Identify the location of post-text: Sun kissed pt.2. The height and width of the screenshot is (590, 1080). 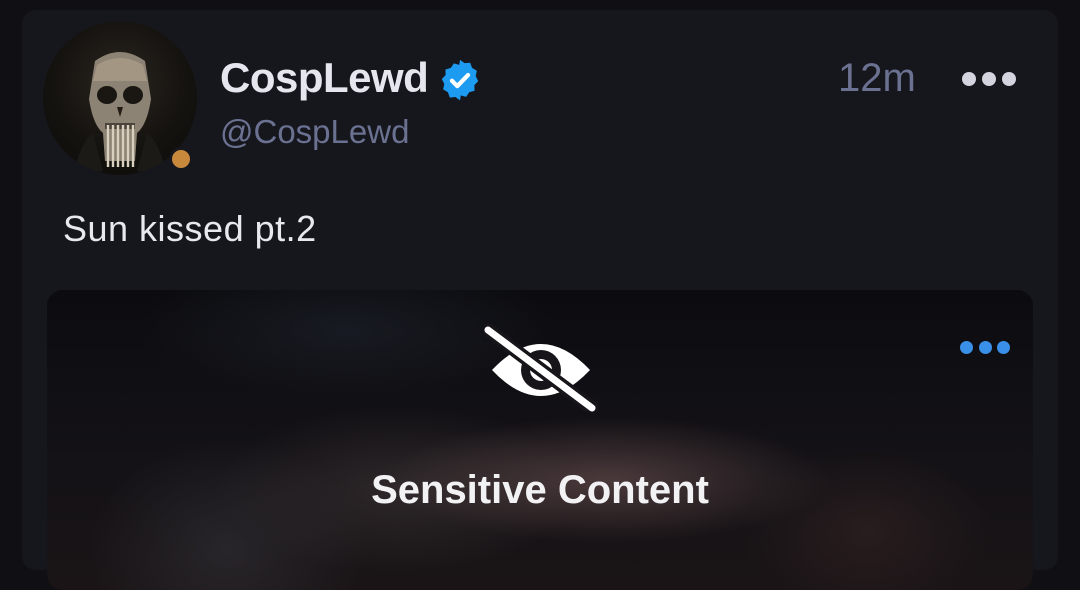
(190, 228).